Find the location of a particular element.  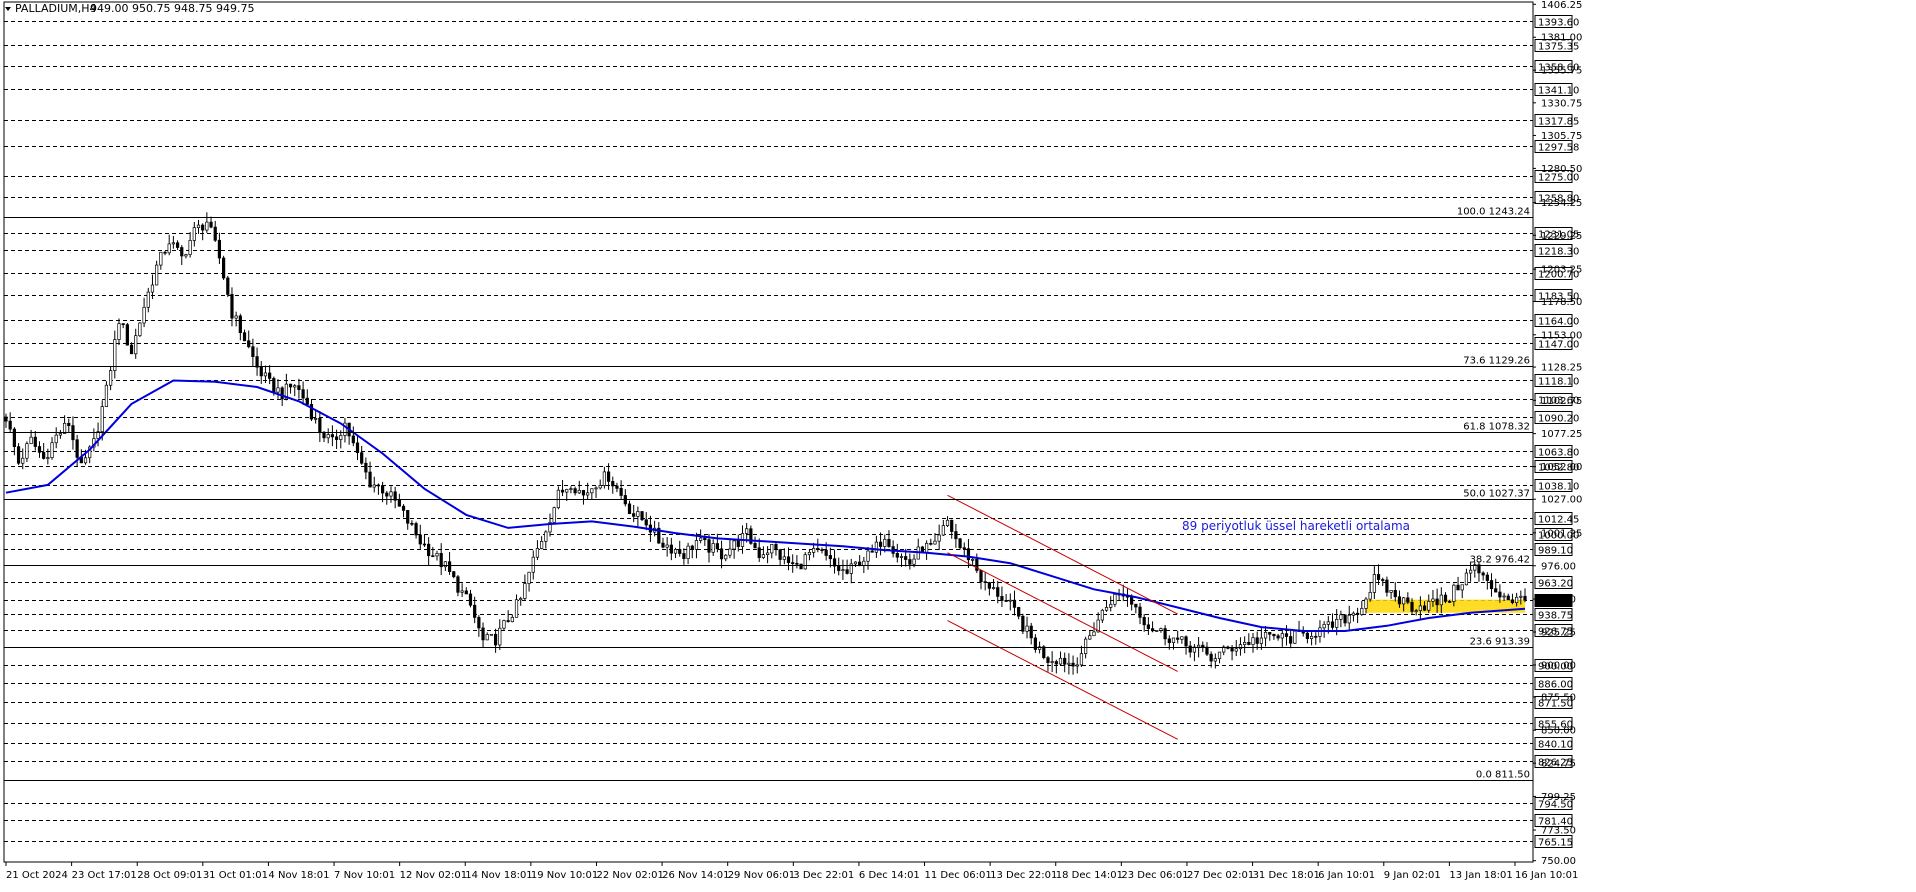

level-price-label: 1393.60 is located at coordinates (1558, 23).